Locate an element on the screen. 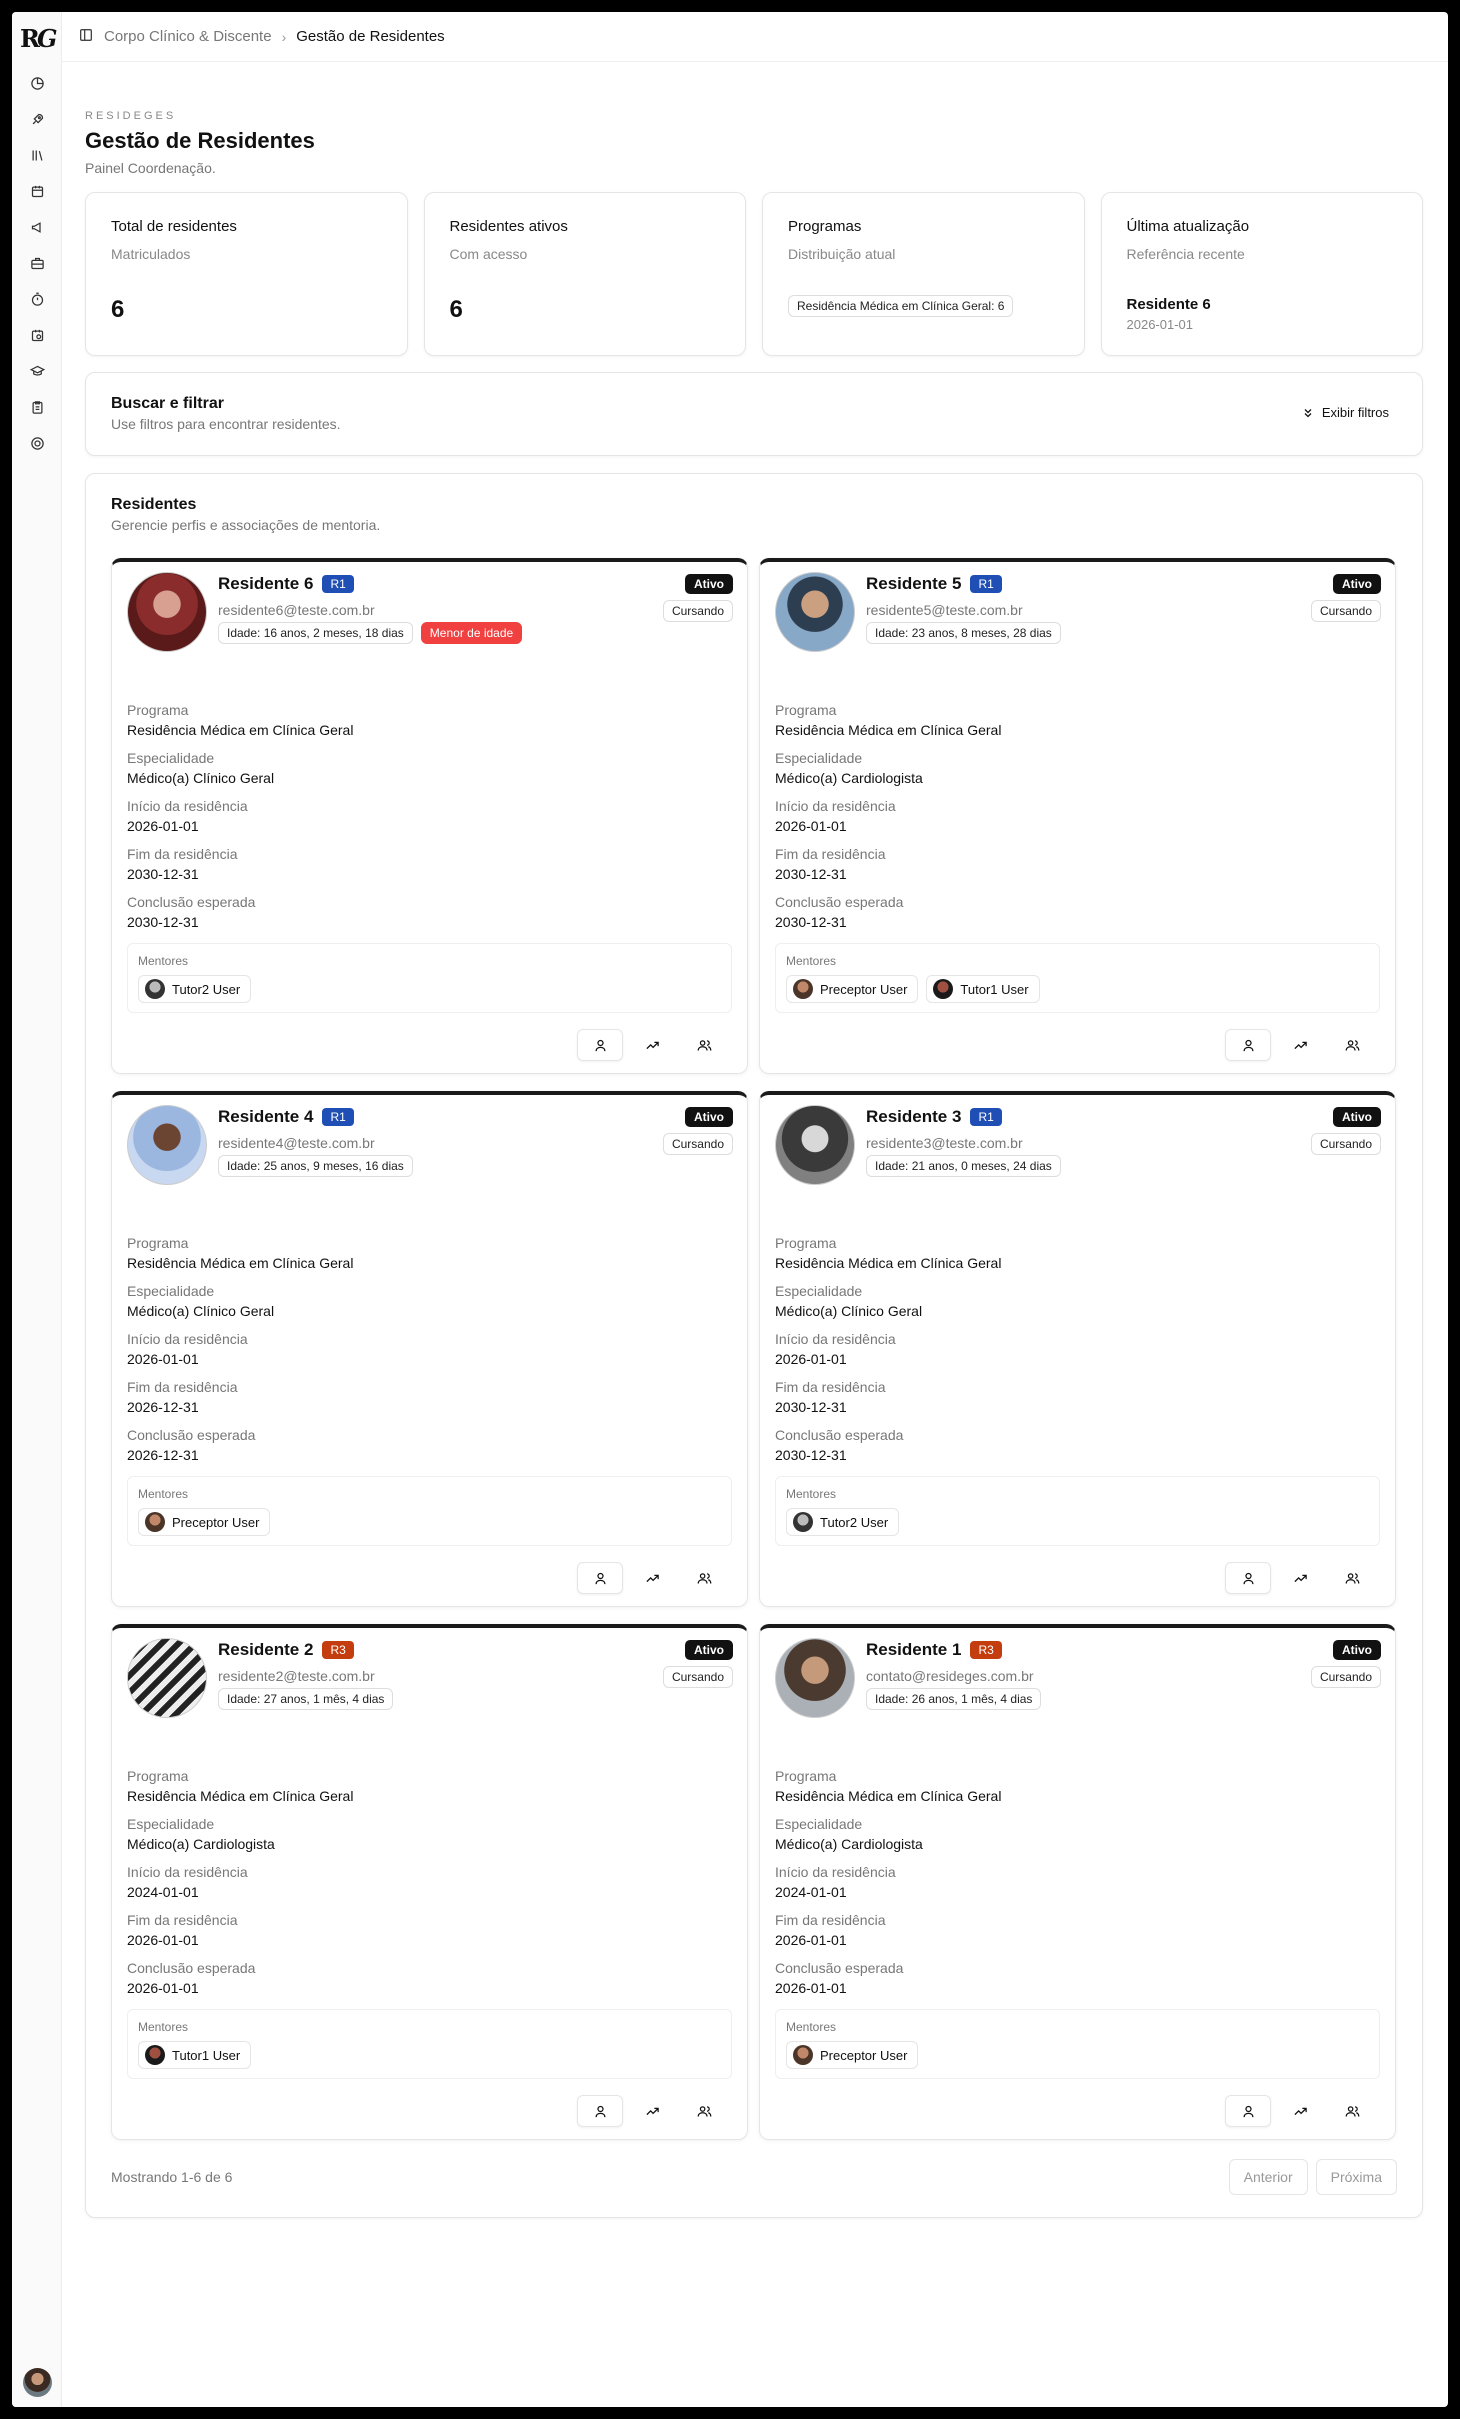 The image size is (1460, 2419). sidebar-toggle-icon is located at coordinates (86, 37).